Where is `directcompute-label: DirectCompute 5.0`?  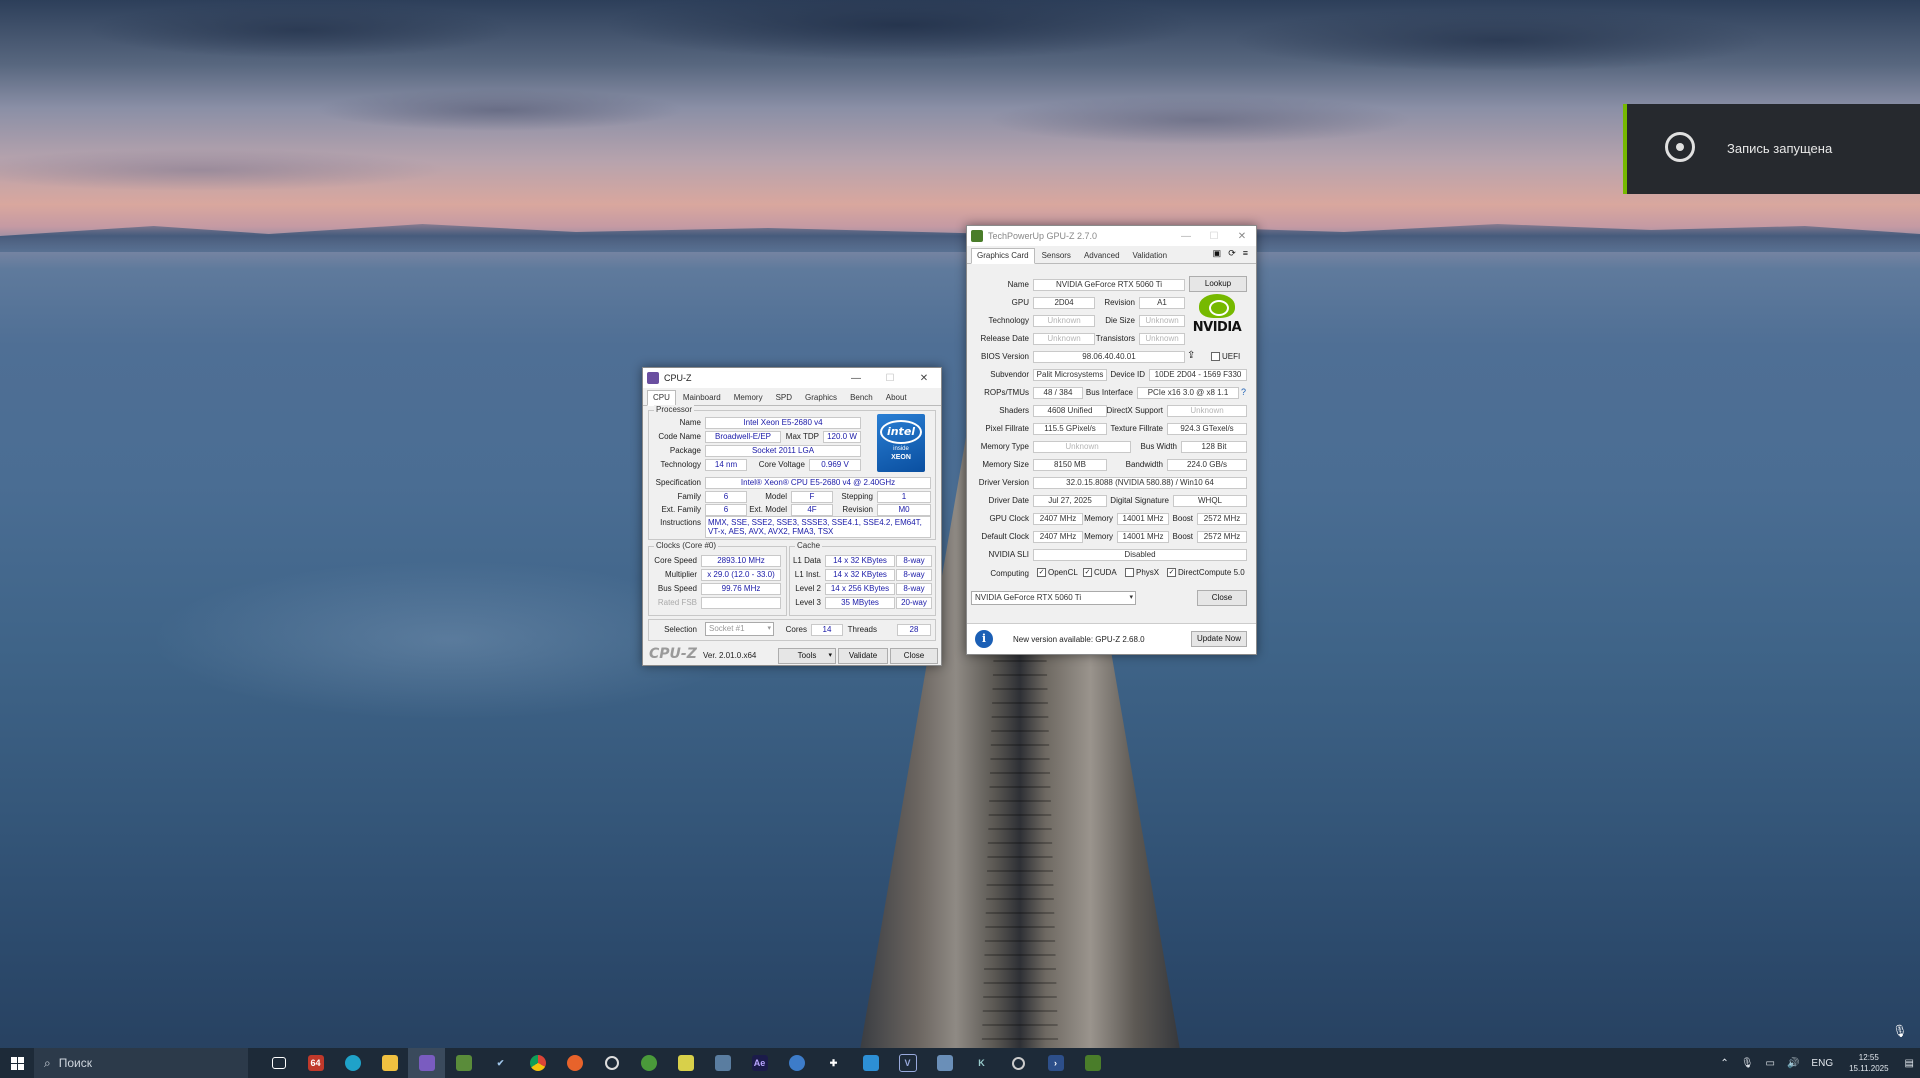
directcompute-label: DirectCompute 5.0 is located at coordinates (1211, 572).